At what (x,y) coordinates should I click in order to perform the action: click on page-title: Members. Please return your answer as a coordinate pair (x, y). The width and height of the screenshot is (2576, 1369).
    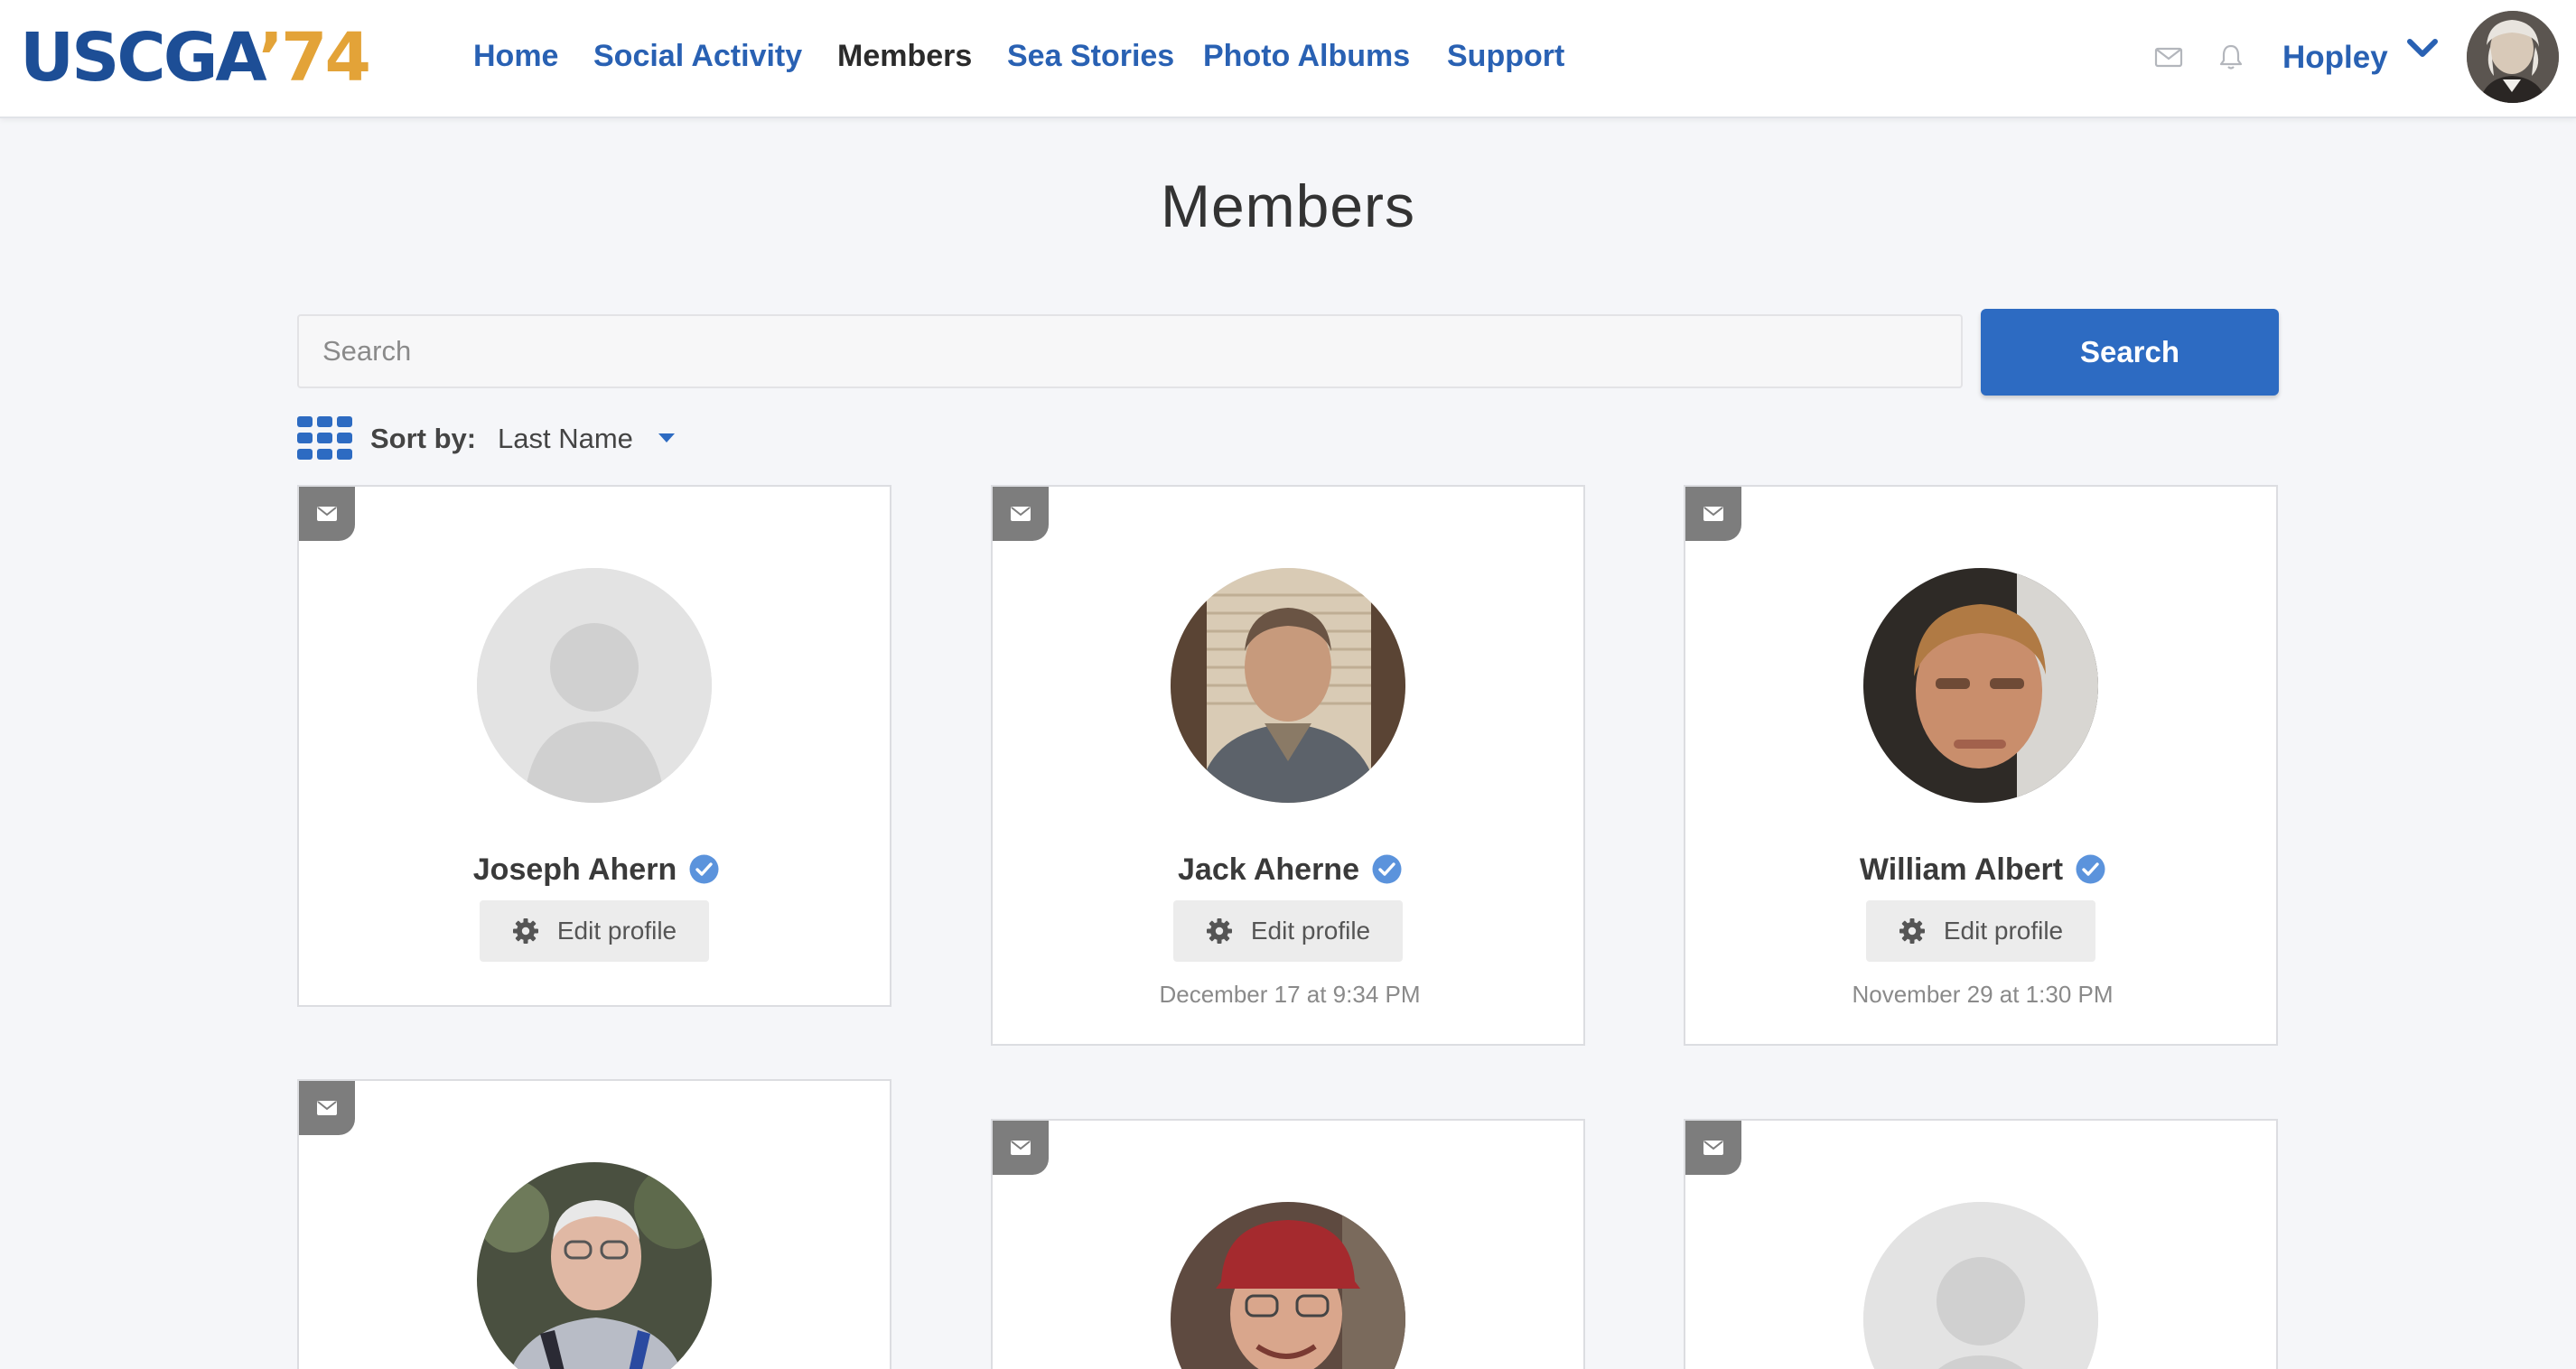
    Looking at the image, I should click on (1288, 205).